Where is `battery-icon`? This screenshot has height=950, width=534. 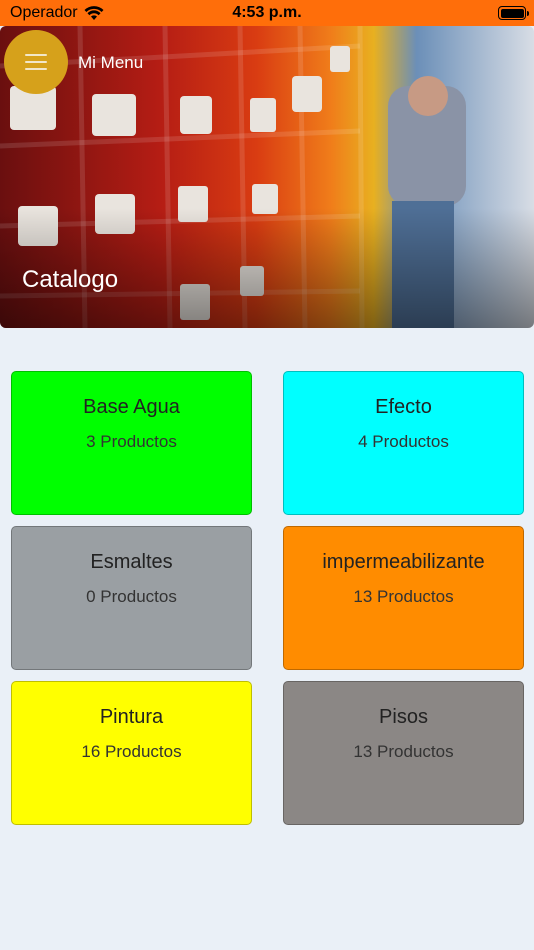 battery-icon is located at coordinates (513, 13).